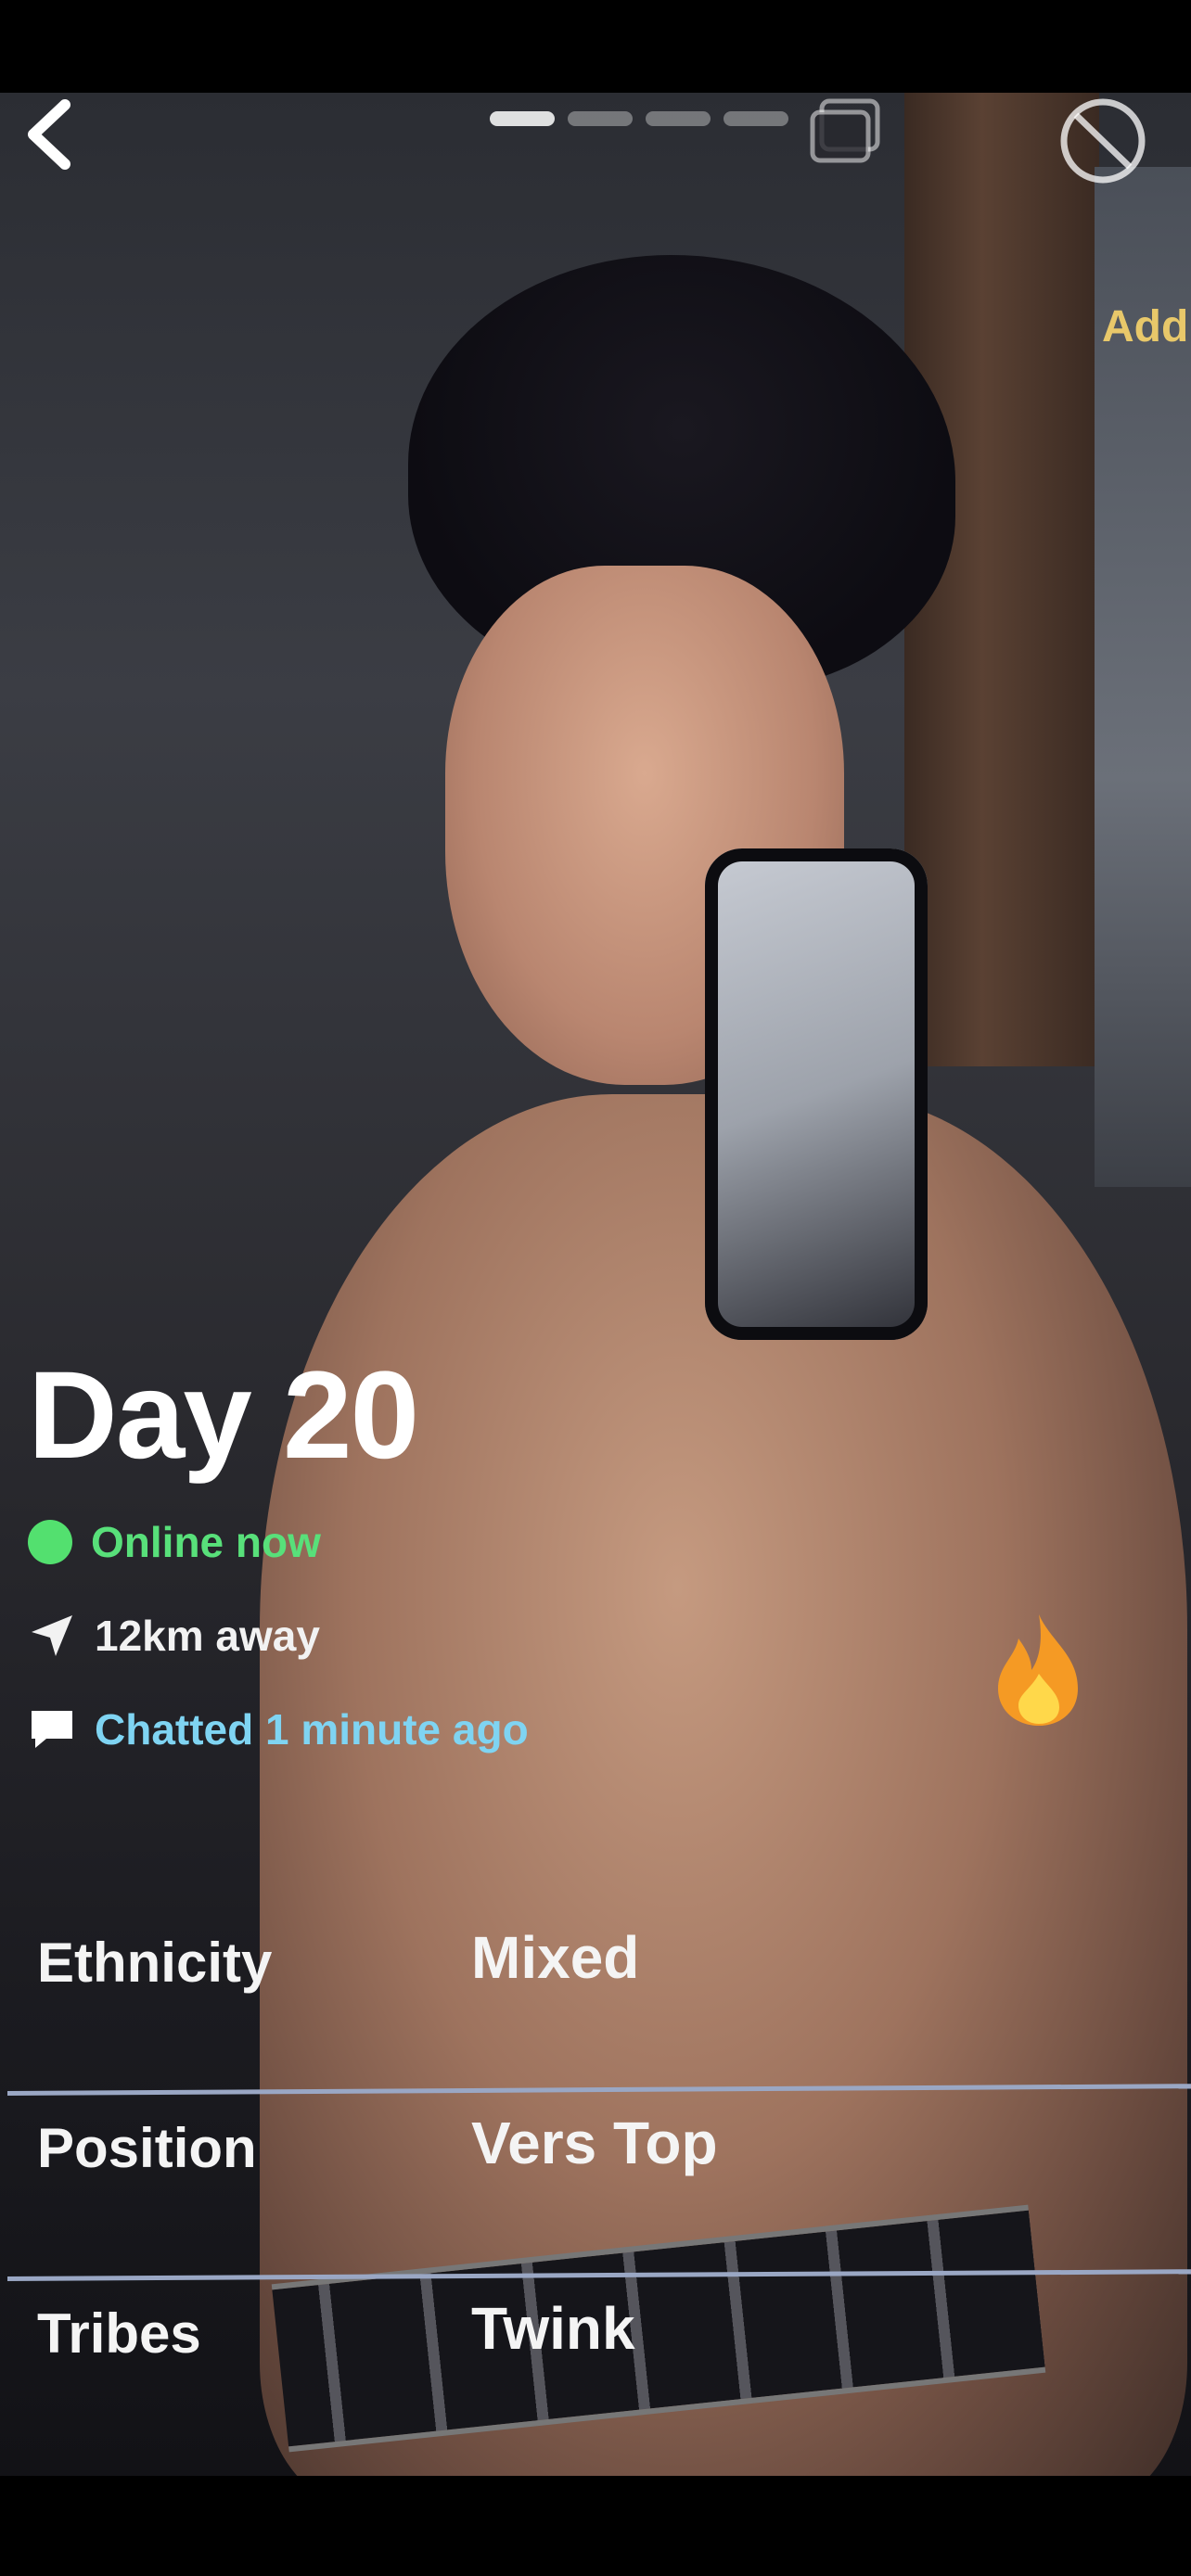  Describe the element at coordinates (594, 2143) in the screenshot. I see `stat-value: Vers Top` at that location.